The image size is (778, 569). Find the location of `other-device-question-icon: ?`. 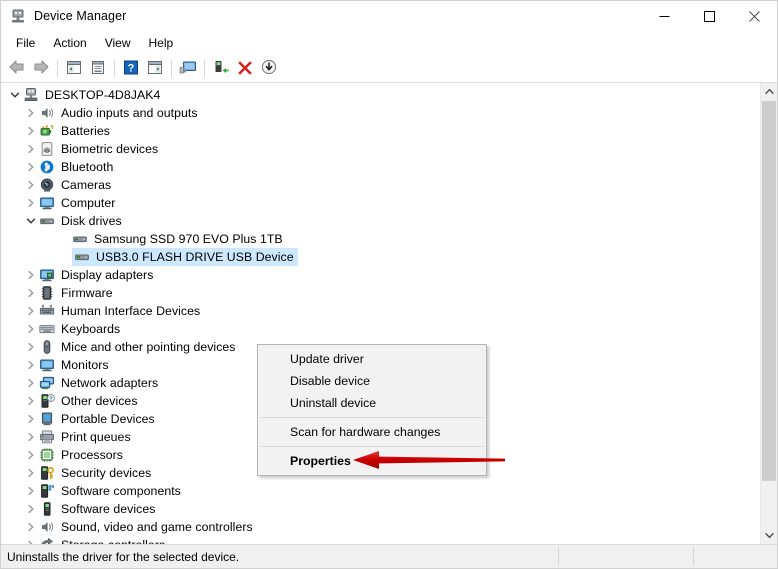

other-device-question-icon: ? is located at coordinates (47, 401).